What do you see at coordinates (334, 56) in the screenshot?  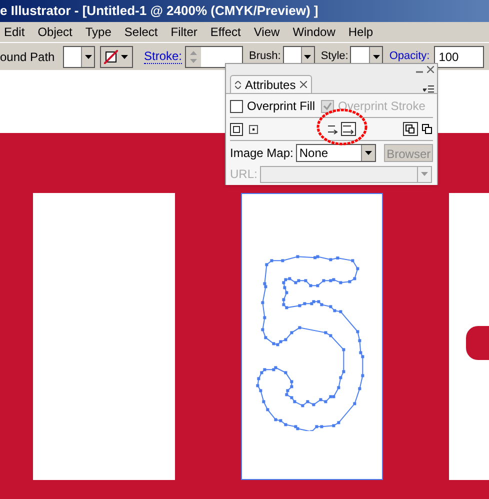 I see `style-label: Style:` at bounding box center [334, 56].